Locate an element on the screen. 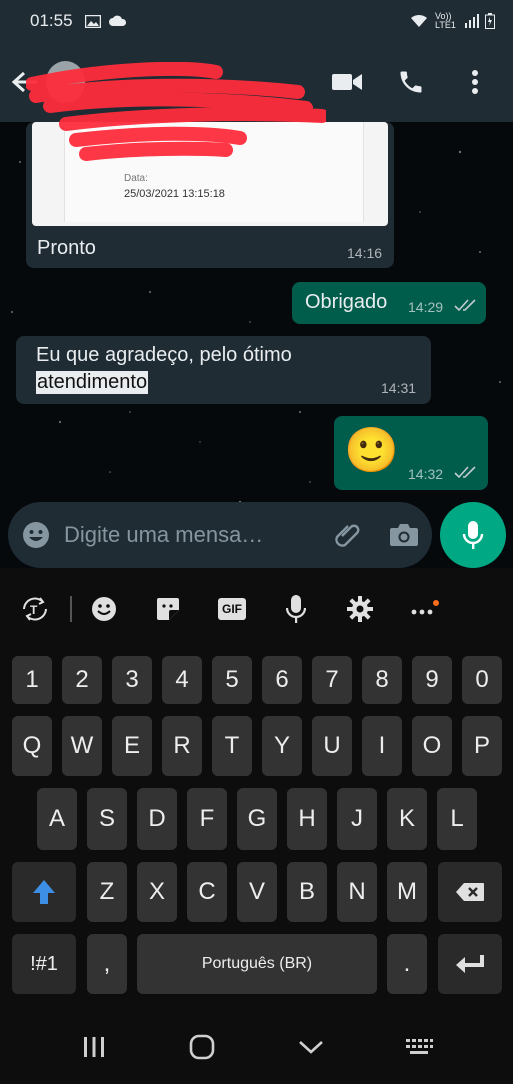  key-e: E is located at coordinates (132, 746).